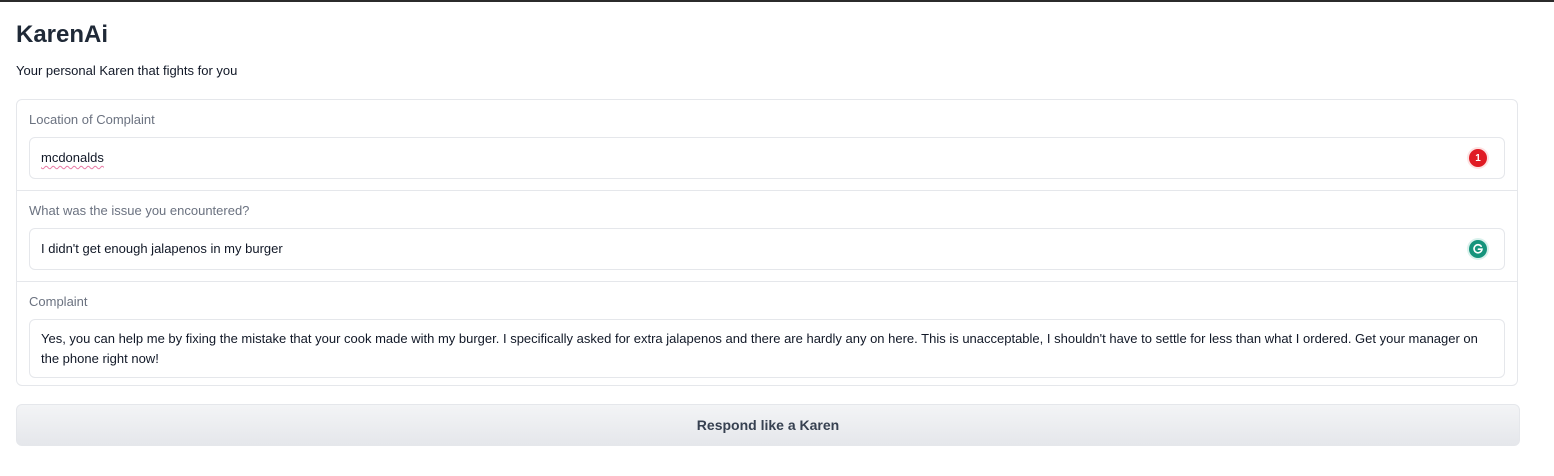 The height and width of the screenshot is (476, 1554). Describe the element at coordinates (92, 119) in the screenshot. I see `location-label: Location of Complaint` at that location.